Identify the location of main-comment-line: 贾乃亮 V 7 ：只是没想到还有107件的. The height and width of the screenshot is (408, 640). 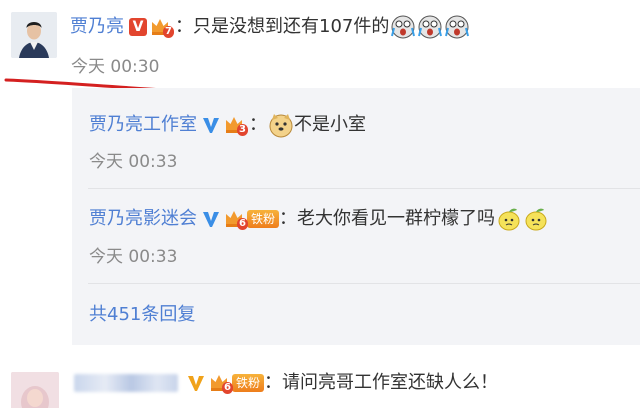
(270, 27).